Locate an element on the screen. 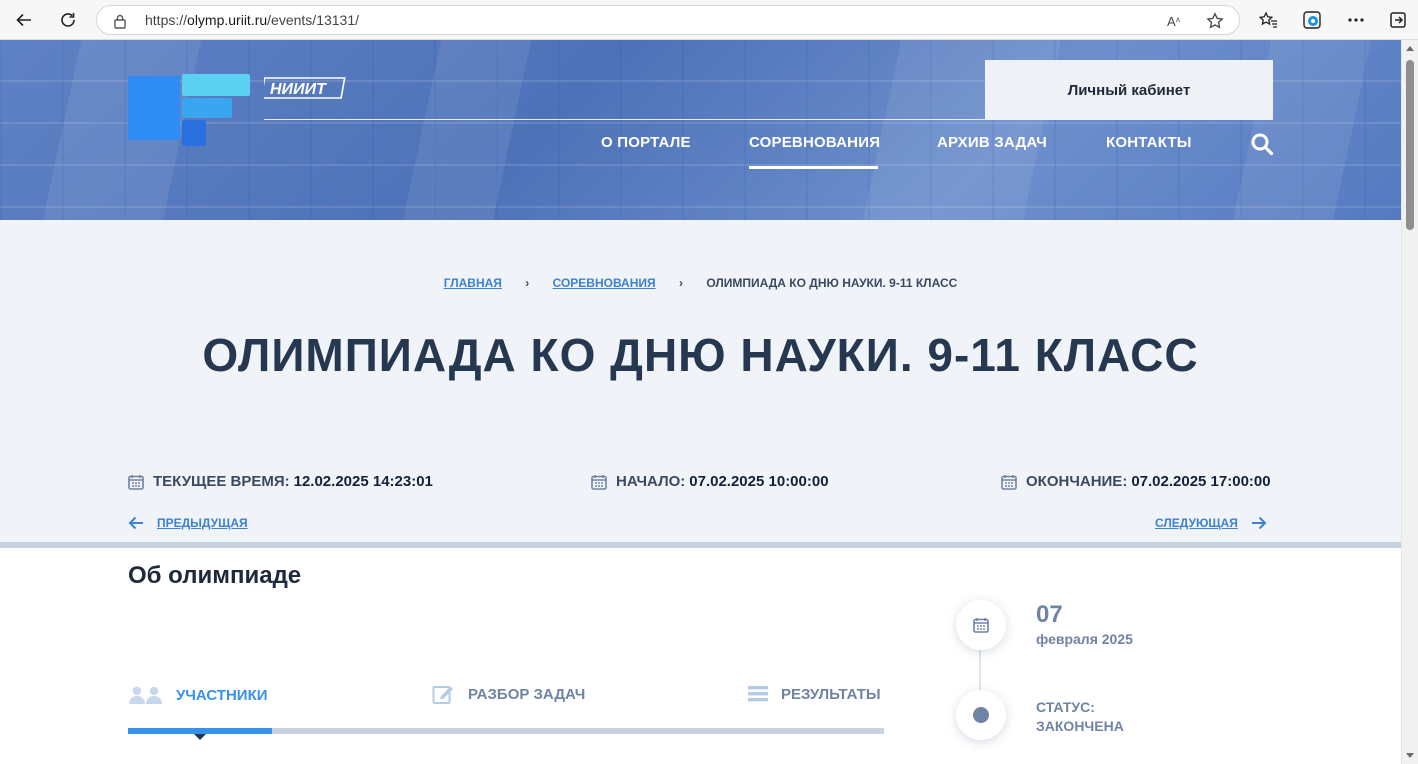 This screenshot has width=1418, height=764. sidebar-toggle-button is located at coordinates (1398, 20).